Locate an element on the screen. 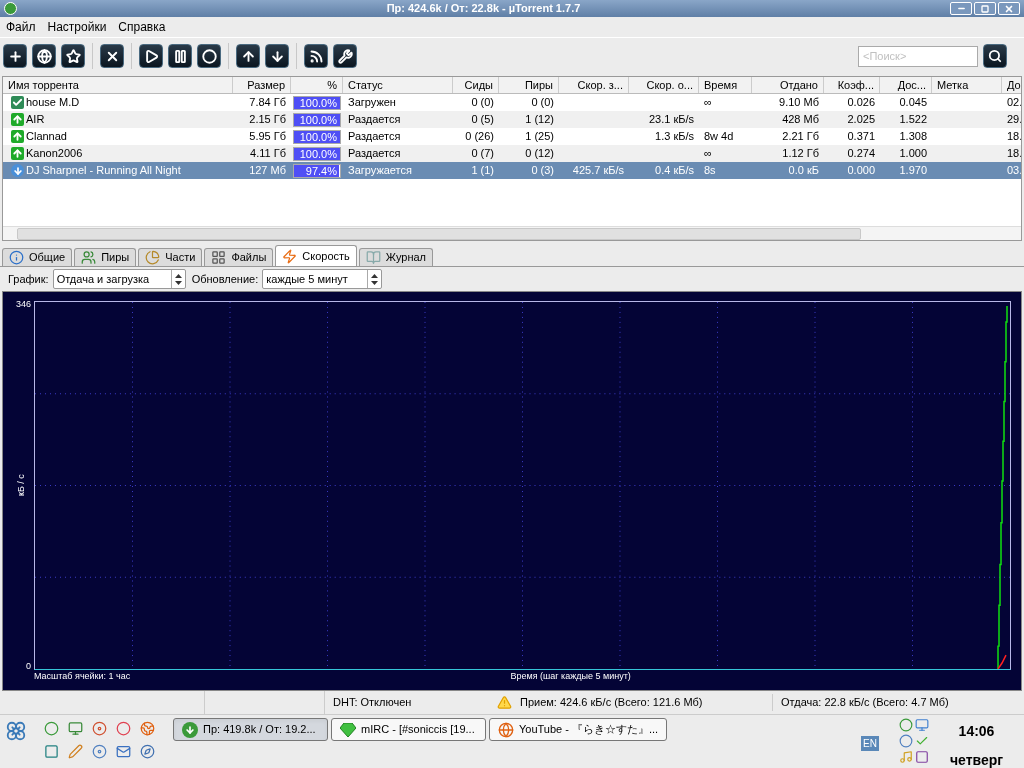  tab: Общие is located at coordinates (37, 257).